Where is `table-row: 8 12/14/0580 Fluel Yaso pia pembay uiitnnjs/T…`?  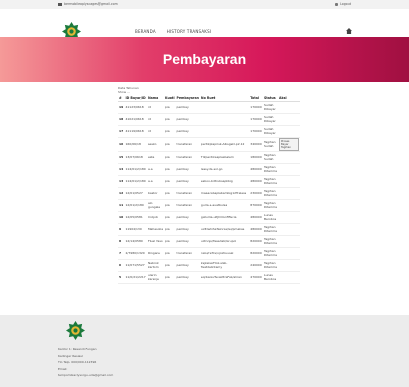
table-row: 8 12/14/0580 Fluel Yaso pia pembay uiitnnjs/T… is located at coordinates (209, 241).